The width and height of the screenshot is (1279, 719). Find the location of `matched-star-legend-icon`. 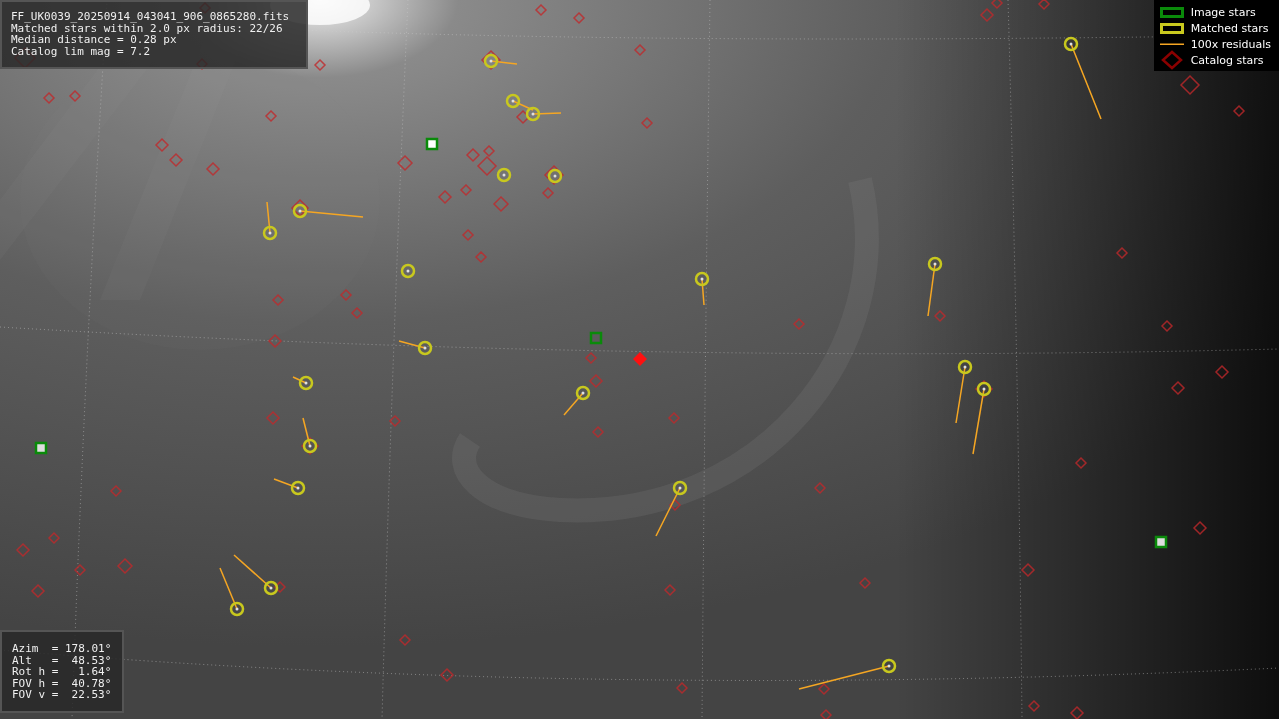

matched-star-legend-icon is located at coordinates (1171, 28).